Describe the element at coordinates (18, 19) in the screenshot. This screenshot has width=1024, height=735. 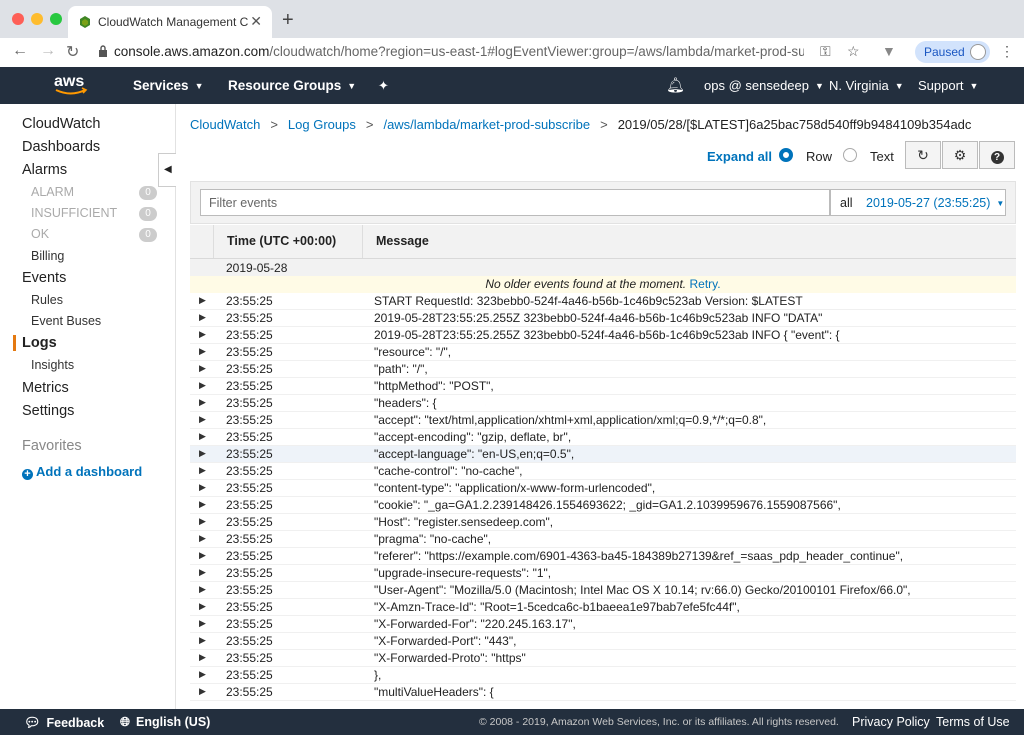
I see `close-window-button` at that location.